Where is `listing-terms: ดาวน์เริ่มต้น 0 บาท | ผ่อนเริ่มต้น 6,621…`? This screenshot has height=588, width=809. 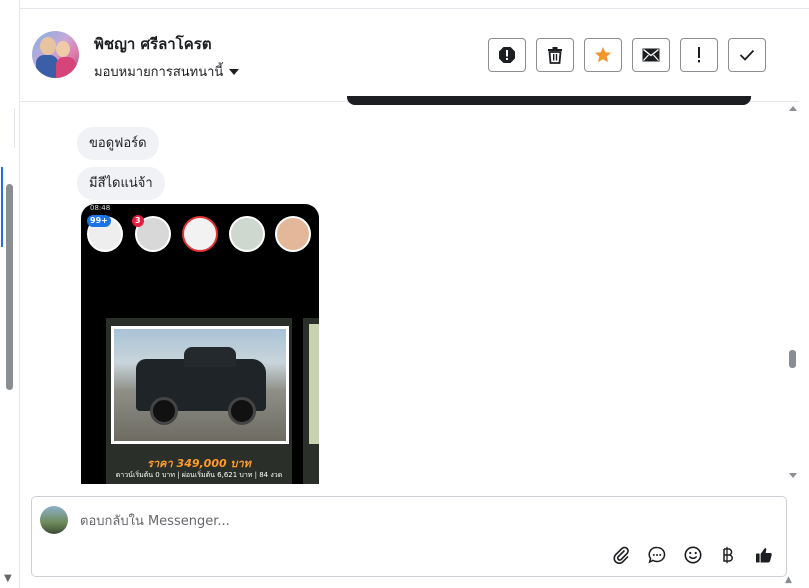
listing-terms: ดาวน์เริ่มต้น 0 บาท | ผ่อนเริ่มต้น 6,621… is located at coordinates (199, 475).